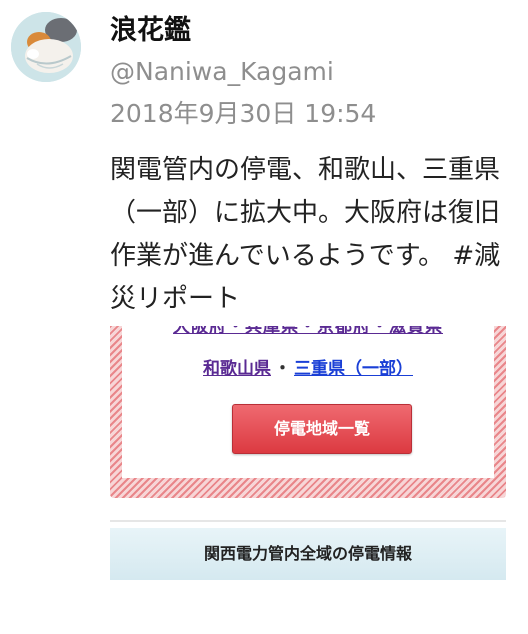 This screenshot has width=528, height=634. Describe the element at coordinates (308, 331) in the screenshot. I see `region-links-cutoff: 大阪府・兵庫県・京都府・滋賀県` at that location.